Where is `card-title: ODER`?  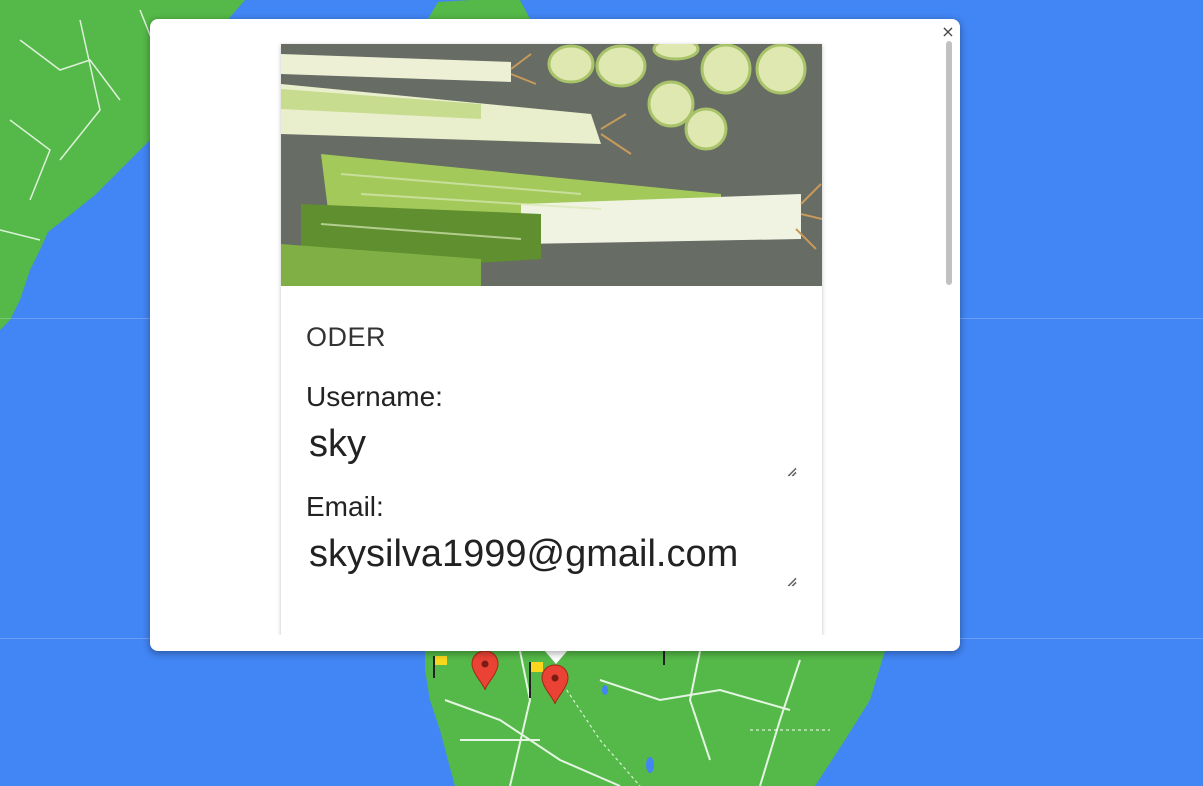 card-title: ODER is located at coordinates (346, 337).